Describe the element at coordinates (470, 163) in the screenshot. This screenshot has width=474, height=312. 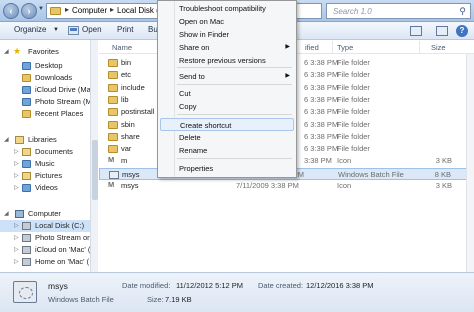
I see `file-list-scrollbar` at that location.